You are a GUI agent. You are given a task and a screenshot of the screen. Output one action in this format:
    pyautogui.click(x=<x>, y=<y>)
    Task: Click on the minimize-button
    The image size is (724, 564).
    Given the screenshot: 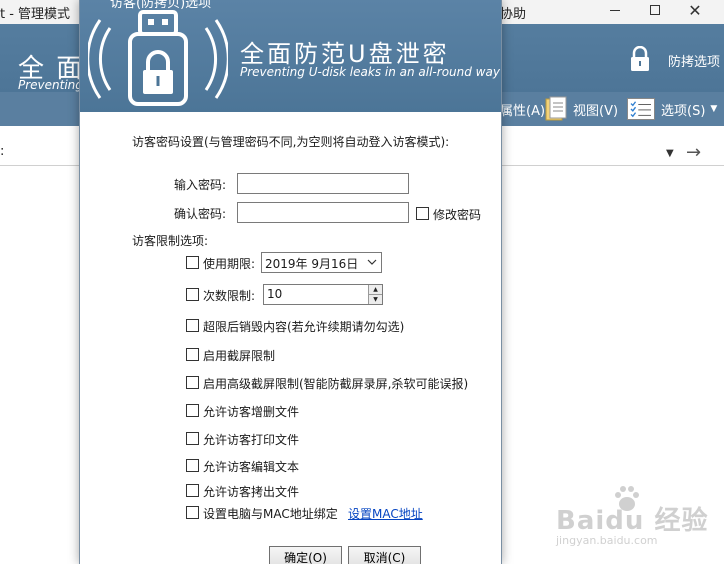 What is the action you would take?
    pyautogui.click(x=615, y=10)
    